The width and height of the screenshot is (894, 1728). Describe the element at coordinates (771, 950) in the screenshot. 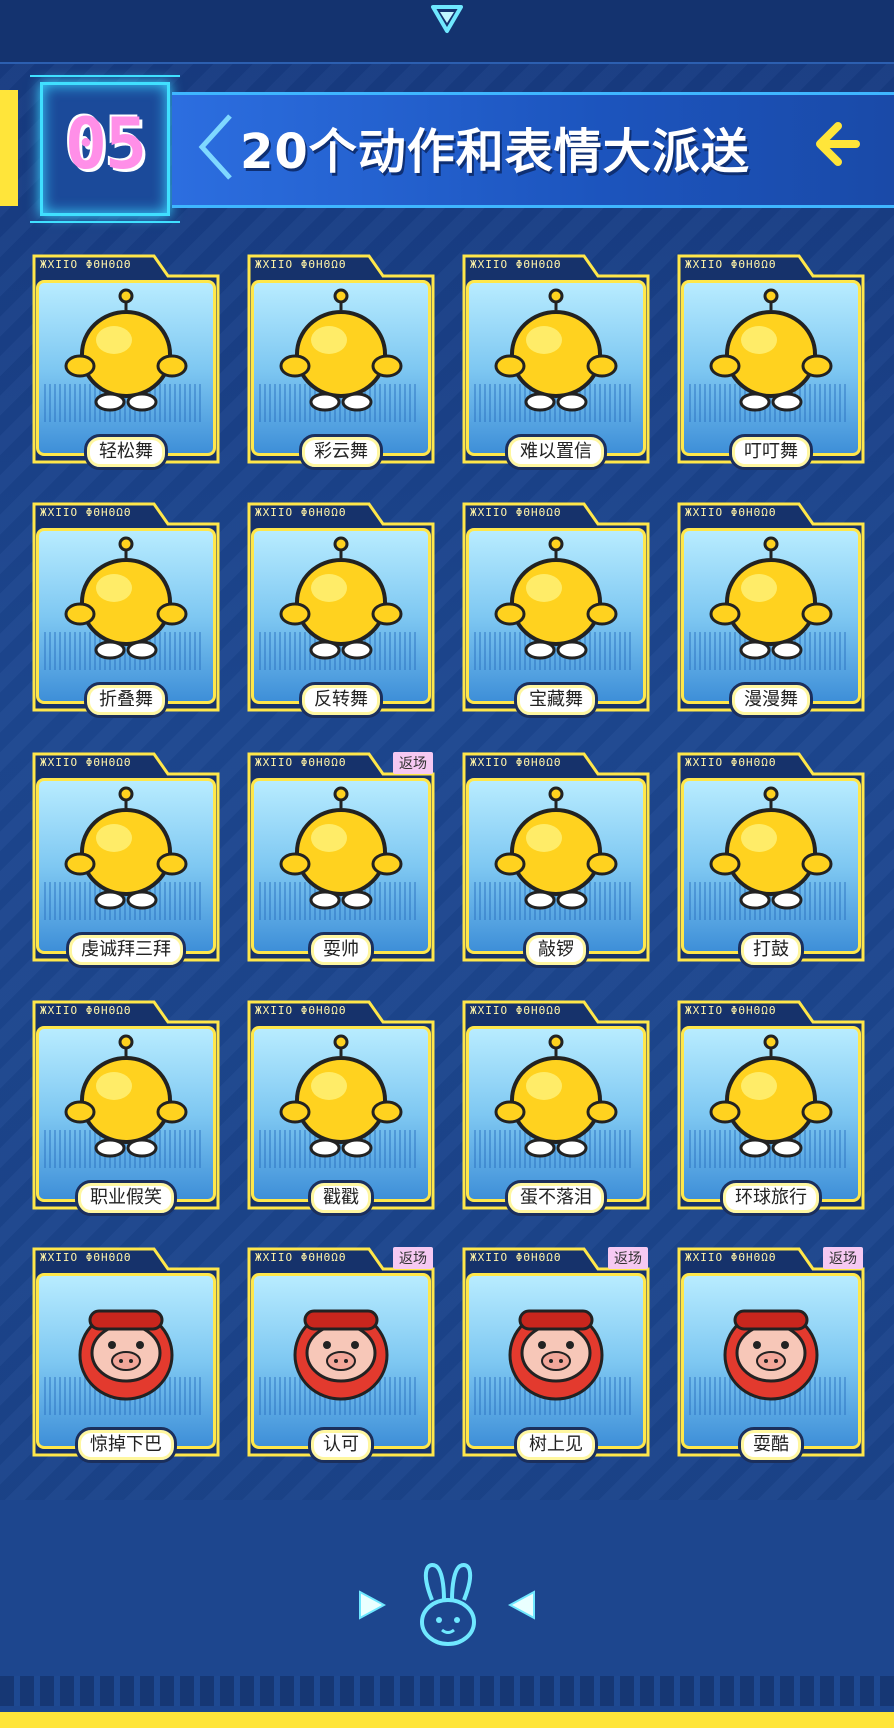

I see `emote-label: 打鼓` at that location.